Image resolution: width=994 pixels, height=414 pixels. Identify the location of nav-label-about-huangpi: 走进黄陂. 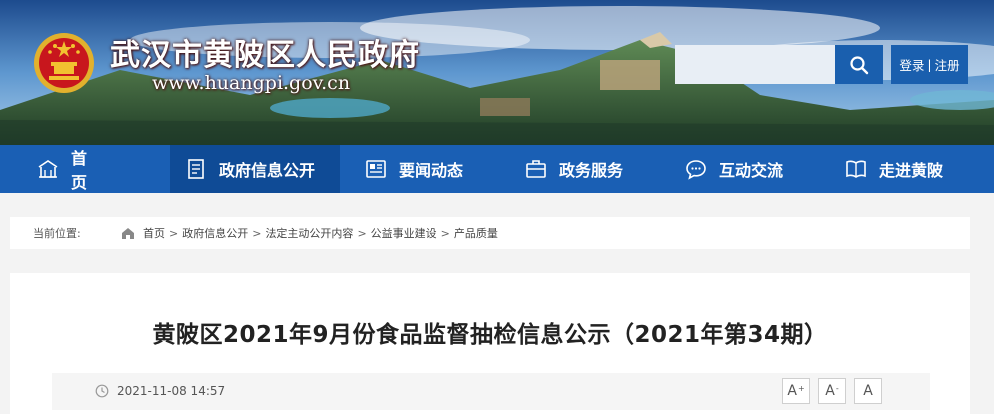
(911, 170).